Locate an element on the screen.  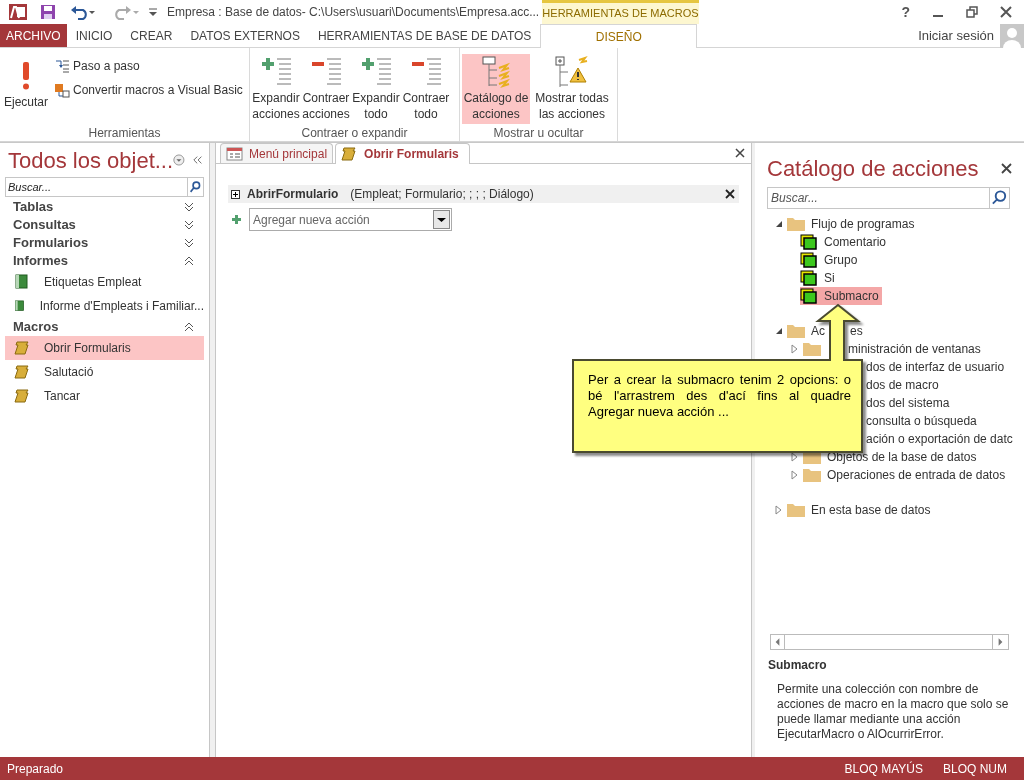
object-item: Obrir Formularis is located at coordinates (104, 348).